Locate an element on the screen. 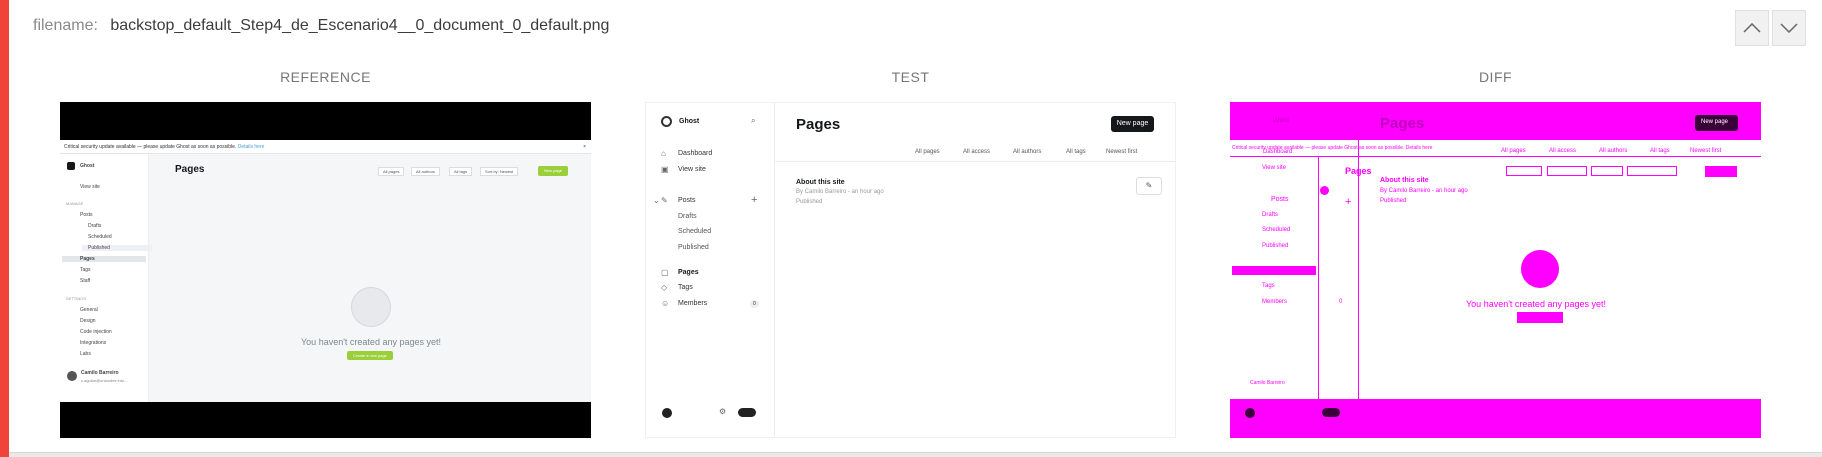 The width and height of the screenshot is (1822, 457). diff-new-page: New page is located at coordinates (1715, 122).